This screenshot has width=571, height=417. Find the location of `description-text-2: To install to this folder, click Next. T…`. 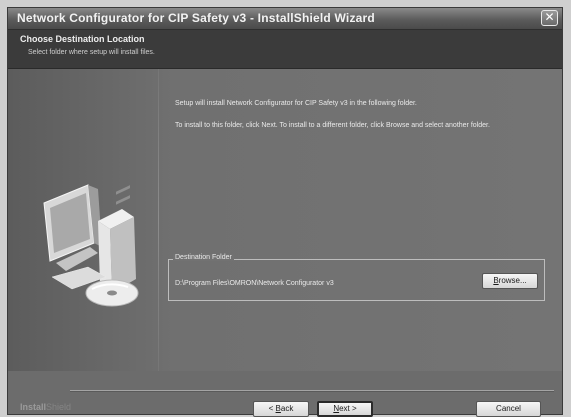

description-text-2: To install to this folder, click Next. T… is located at coordinates (332, 125).